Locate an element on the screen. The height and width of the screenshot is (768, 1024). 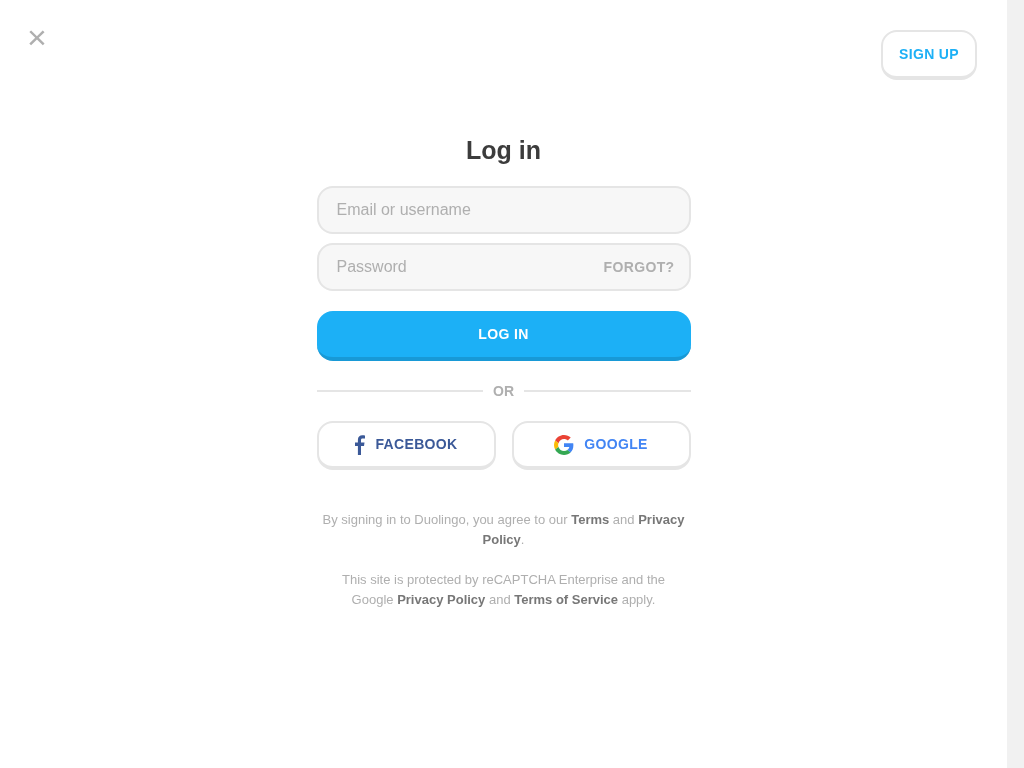
close-button: × is located at coordinates (37, 37).